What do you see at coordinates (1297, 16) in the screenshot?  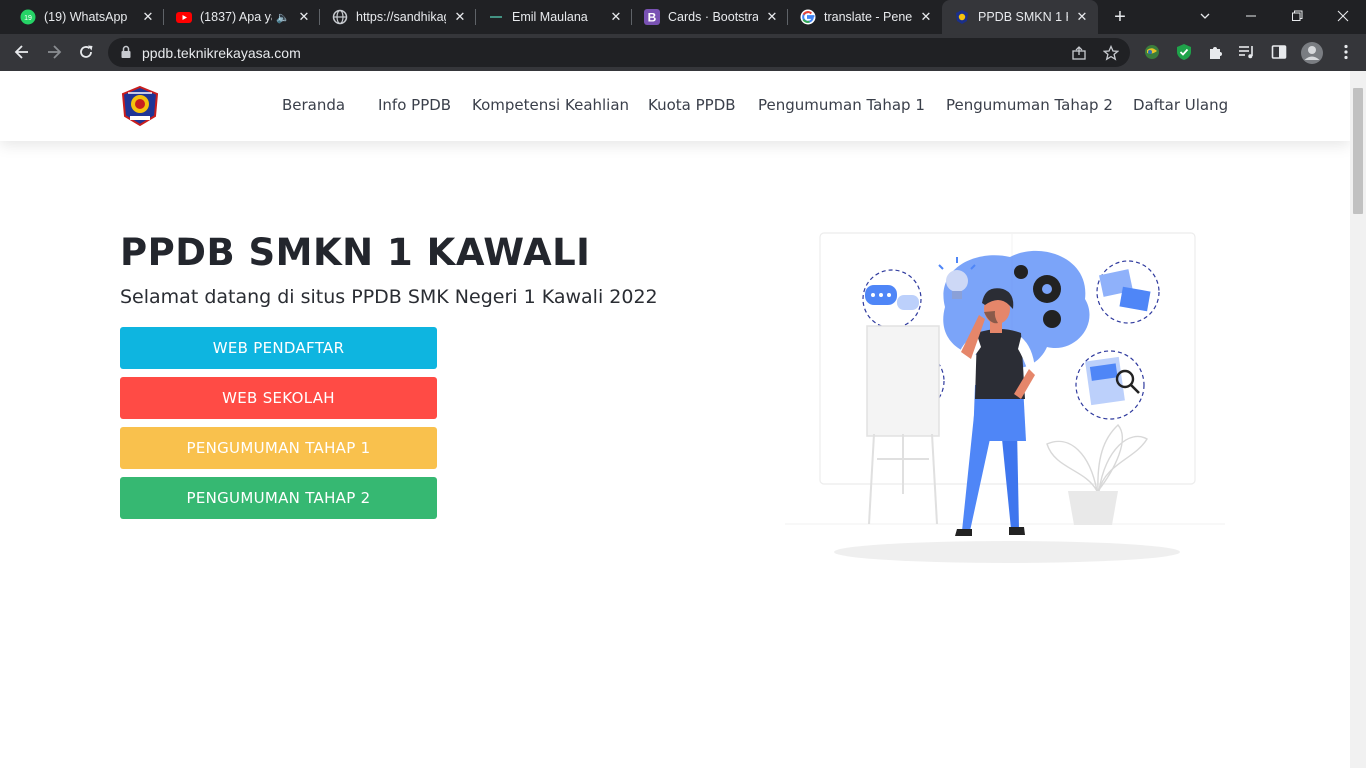 I see `restore-button` at bounding box center [1297, 16].